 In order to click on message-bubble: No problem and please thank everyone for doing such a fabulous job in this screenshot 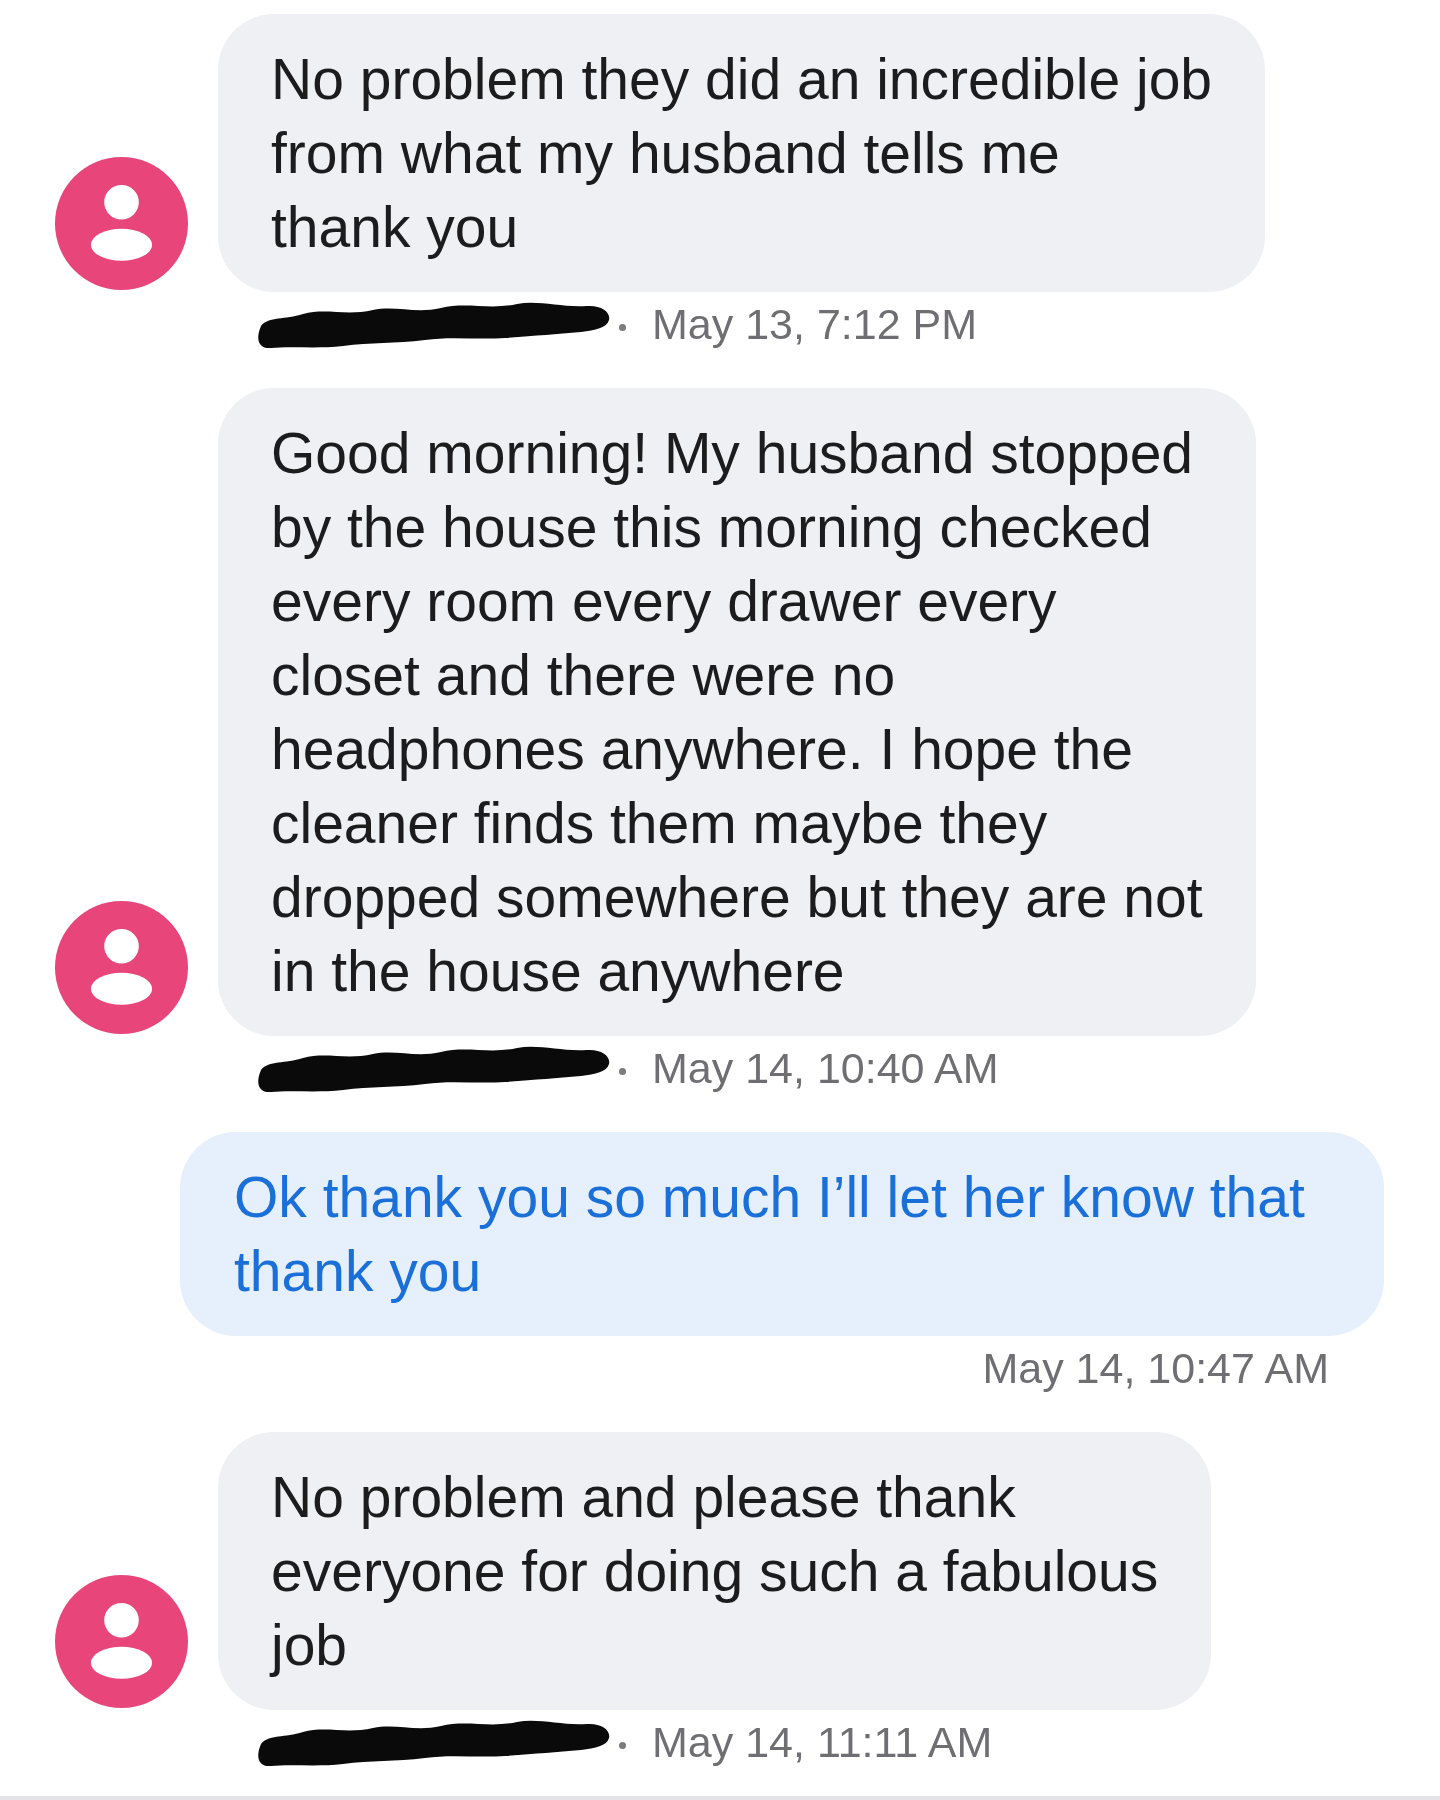, I will do `click(715, 1571)`.